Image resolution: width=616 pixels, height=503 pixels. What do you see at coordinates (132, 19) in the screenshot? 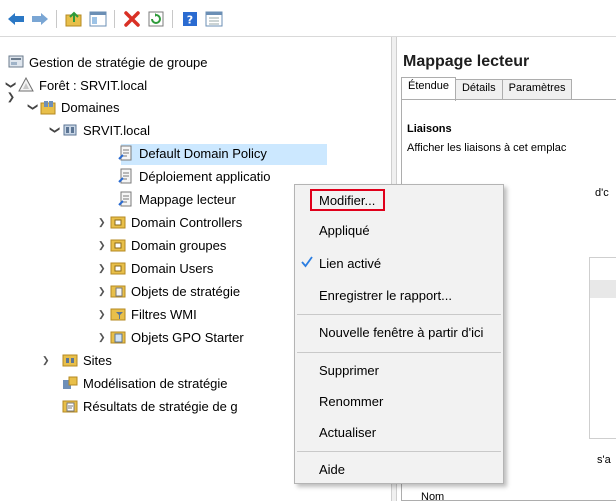
I see `delete-icon` at bounding box center [132, 19].